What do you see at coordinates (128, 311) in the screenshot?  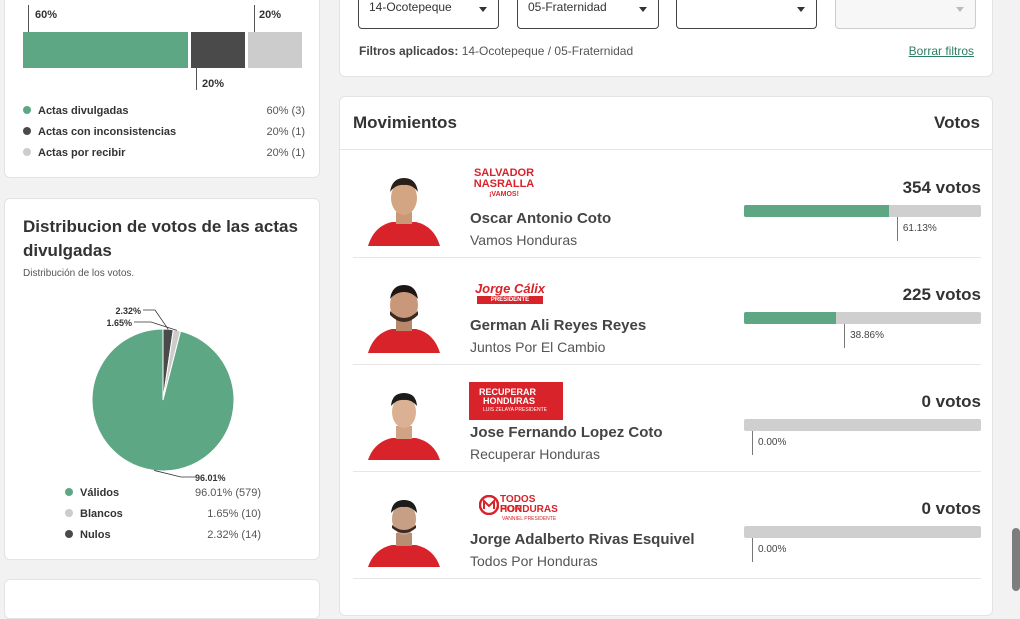 I see `pie-label-nulos: 2.32%` at bounding box center [128, 311].